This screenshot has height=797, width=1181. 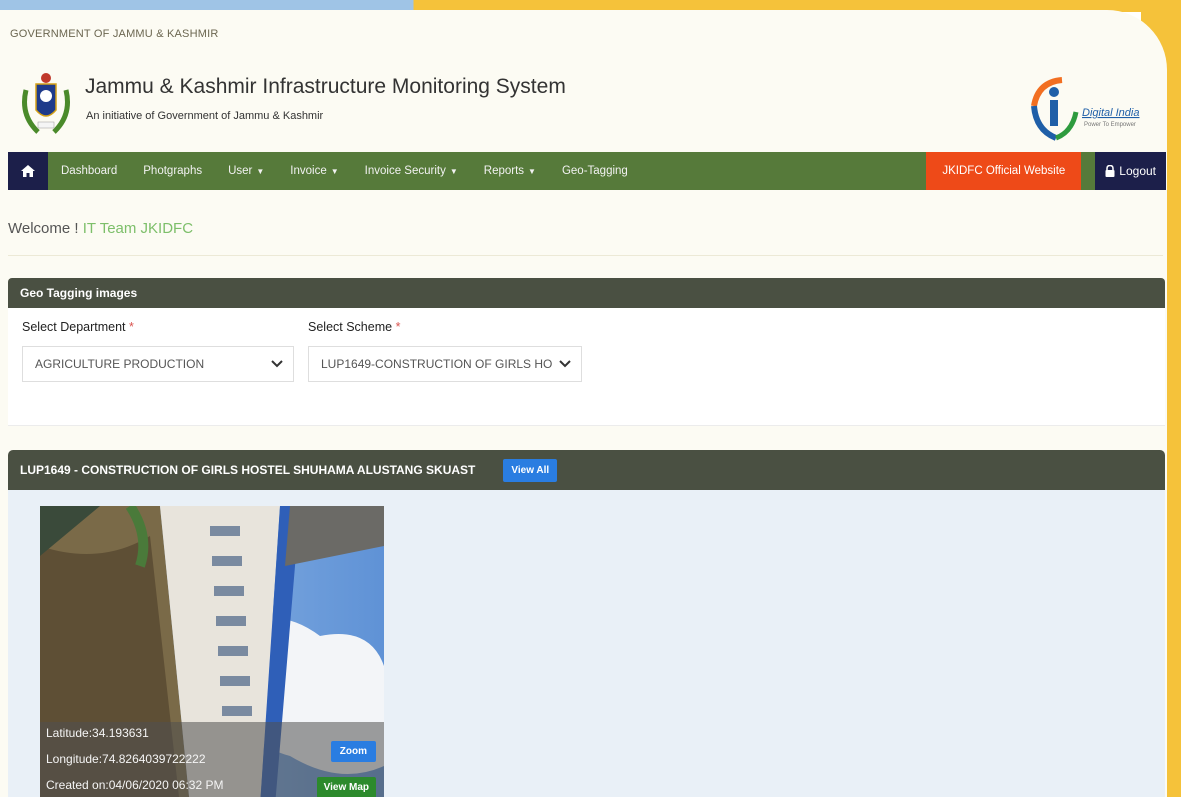 I want to click on nav-invoice-security-dropdown: Invoice Security ▼, so click(x=411, y=171).